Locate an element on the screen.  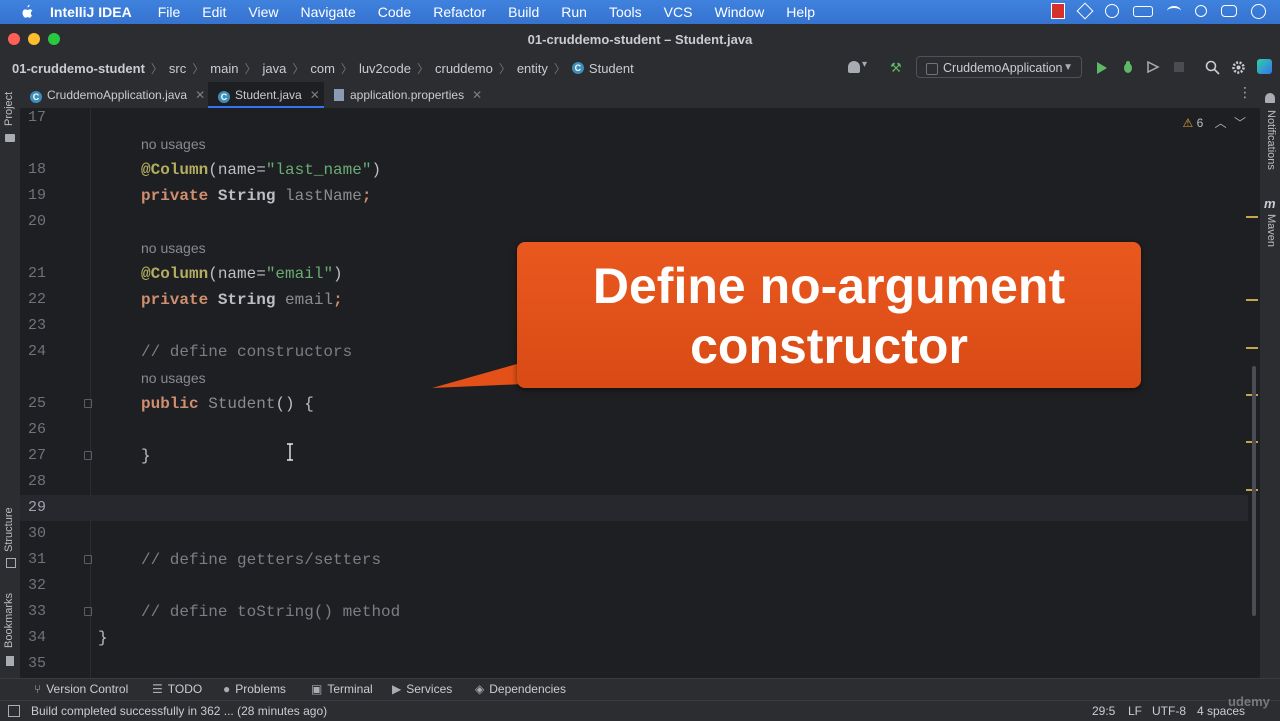
menu-view: View is located at coordinates (263, 12).